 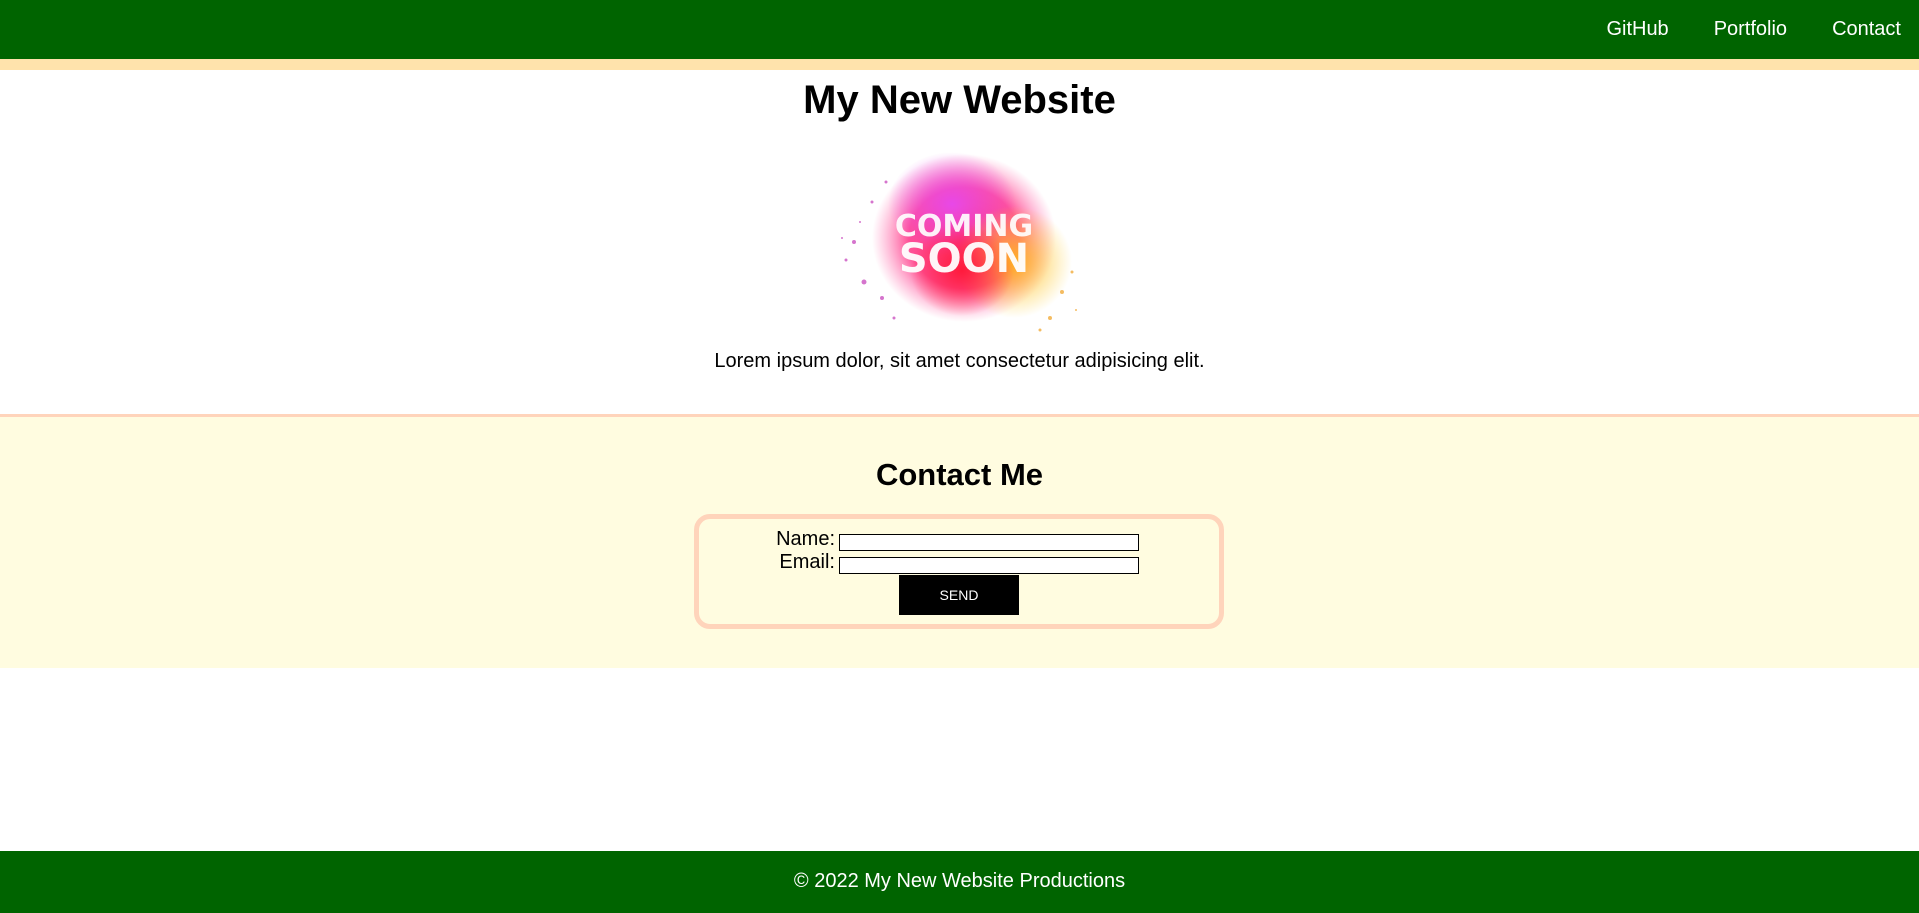 What do you see at coordinates (989, 565) in the screenshot?
I see `email-input` at bounding box center [989, 565].